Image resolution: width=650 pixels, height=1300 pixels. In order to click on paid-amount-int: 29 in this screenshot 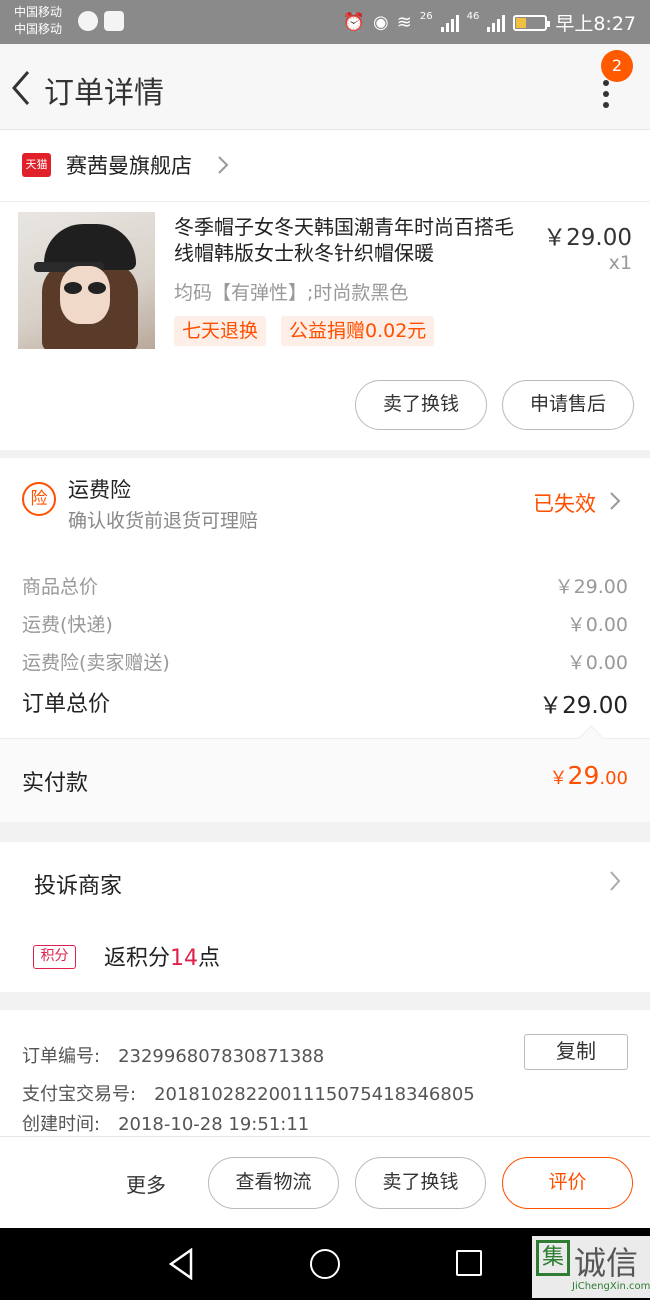, I will do `click(583, 775)`.